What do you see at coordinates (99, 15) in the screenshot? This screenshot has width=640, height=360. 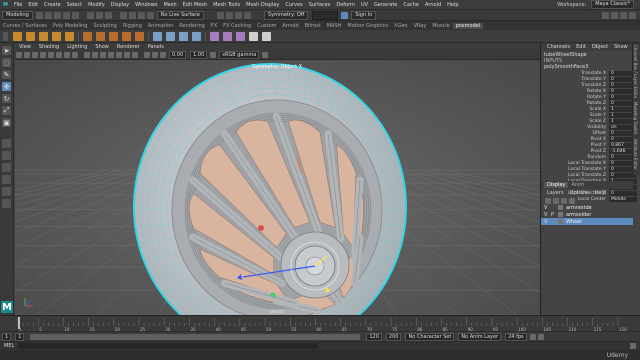 I see `select-object-icon` at bounding box center [99, 15].